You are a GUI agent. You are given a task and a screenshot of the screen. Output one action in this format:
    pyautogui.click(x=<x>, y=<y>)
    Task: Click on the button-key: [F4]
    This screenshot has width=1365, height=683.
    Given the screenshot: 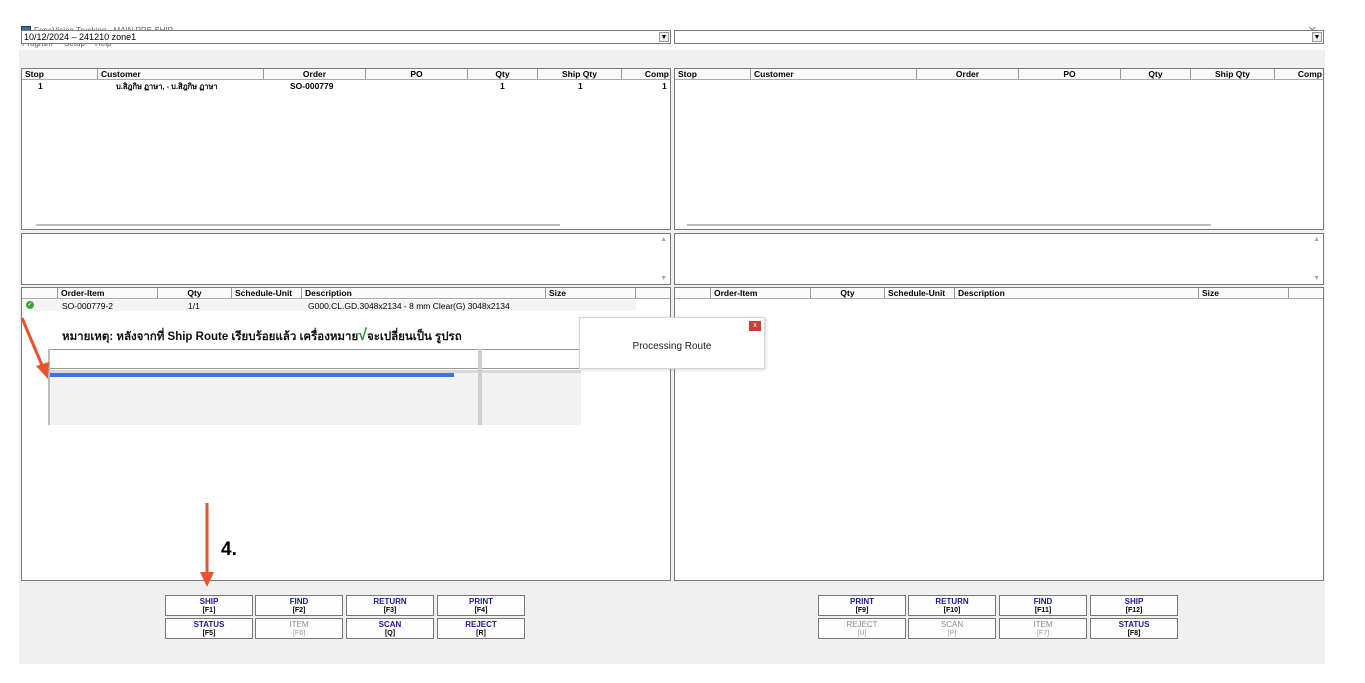 What is the action you would take?
    pyautogui.click(x=481, y=610)
    